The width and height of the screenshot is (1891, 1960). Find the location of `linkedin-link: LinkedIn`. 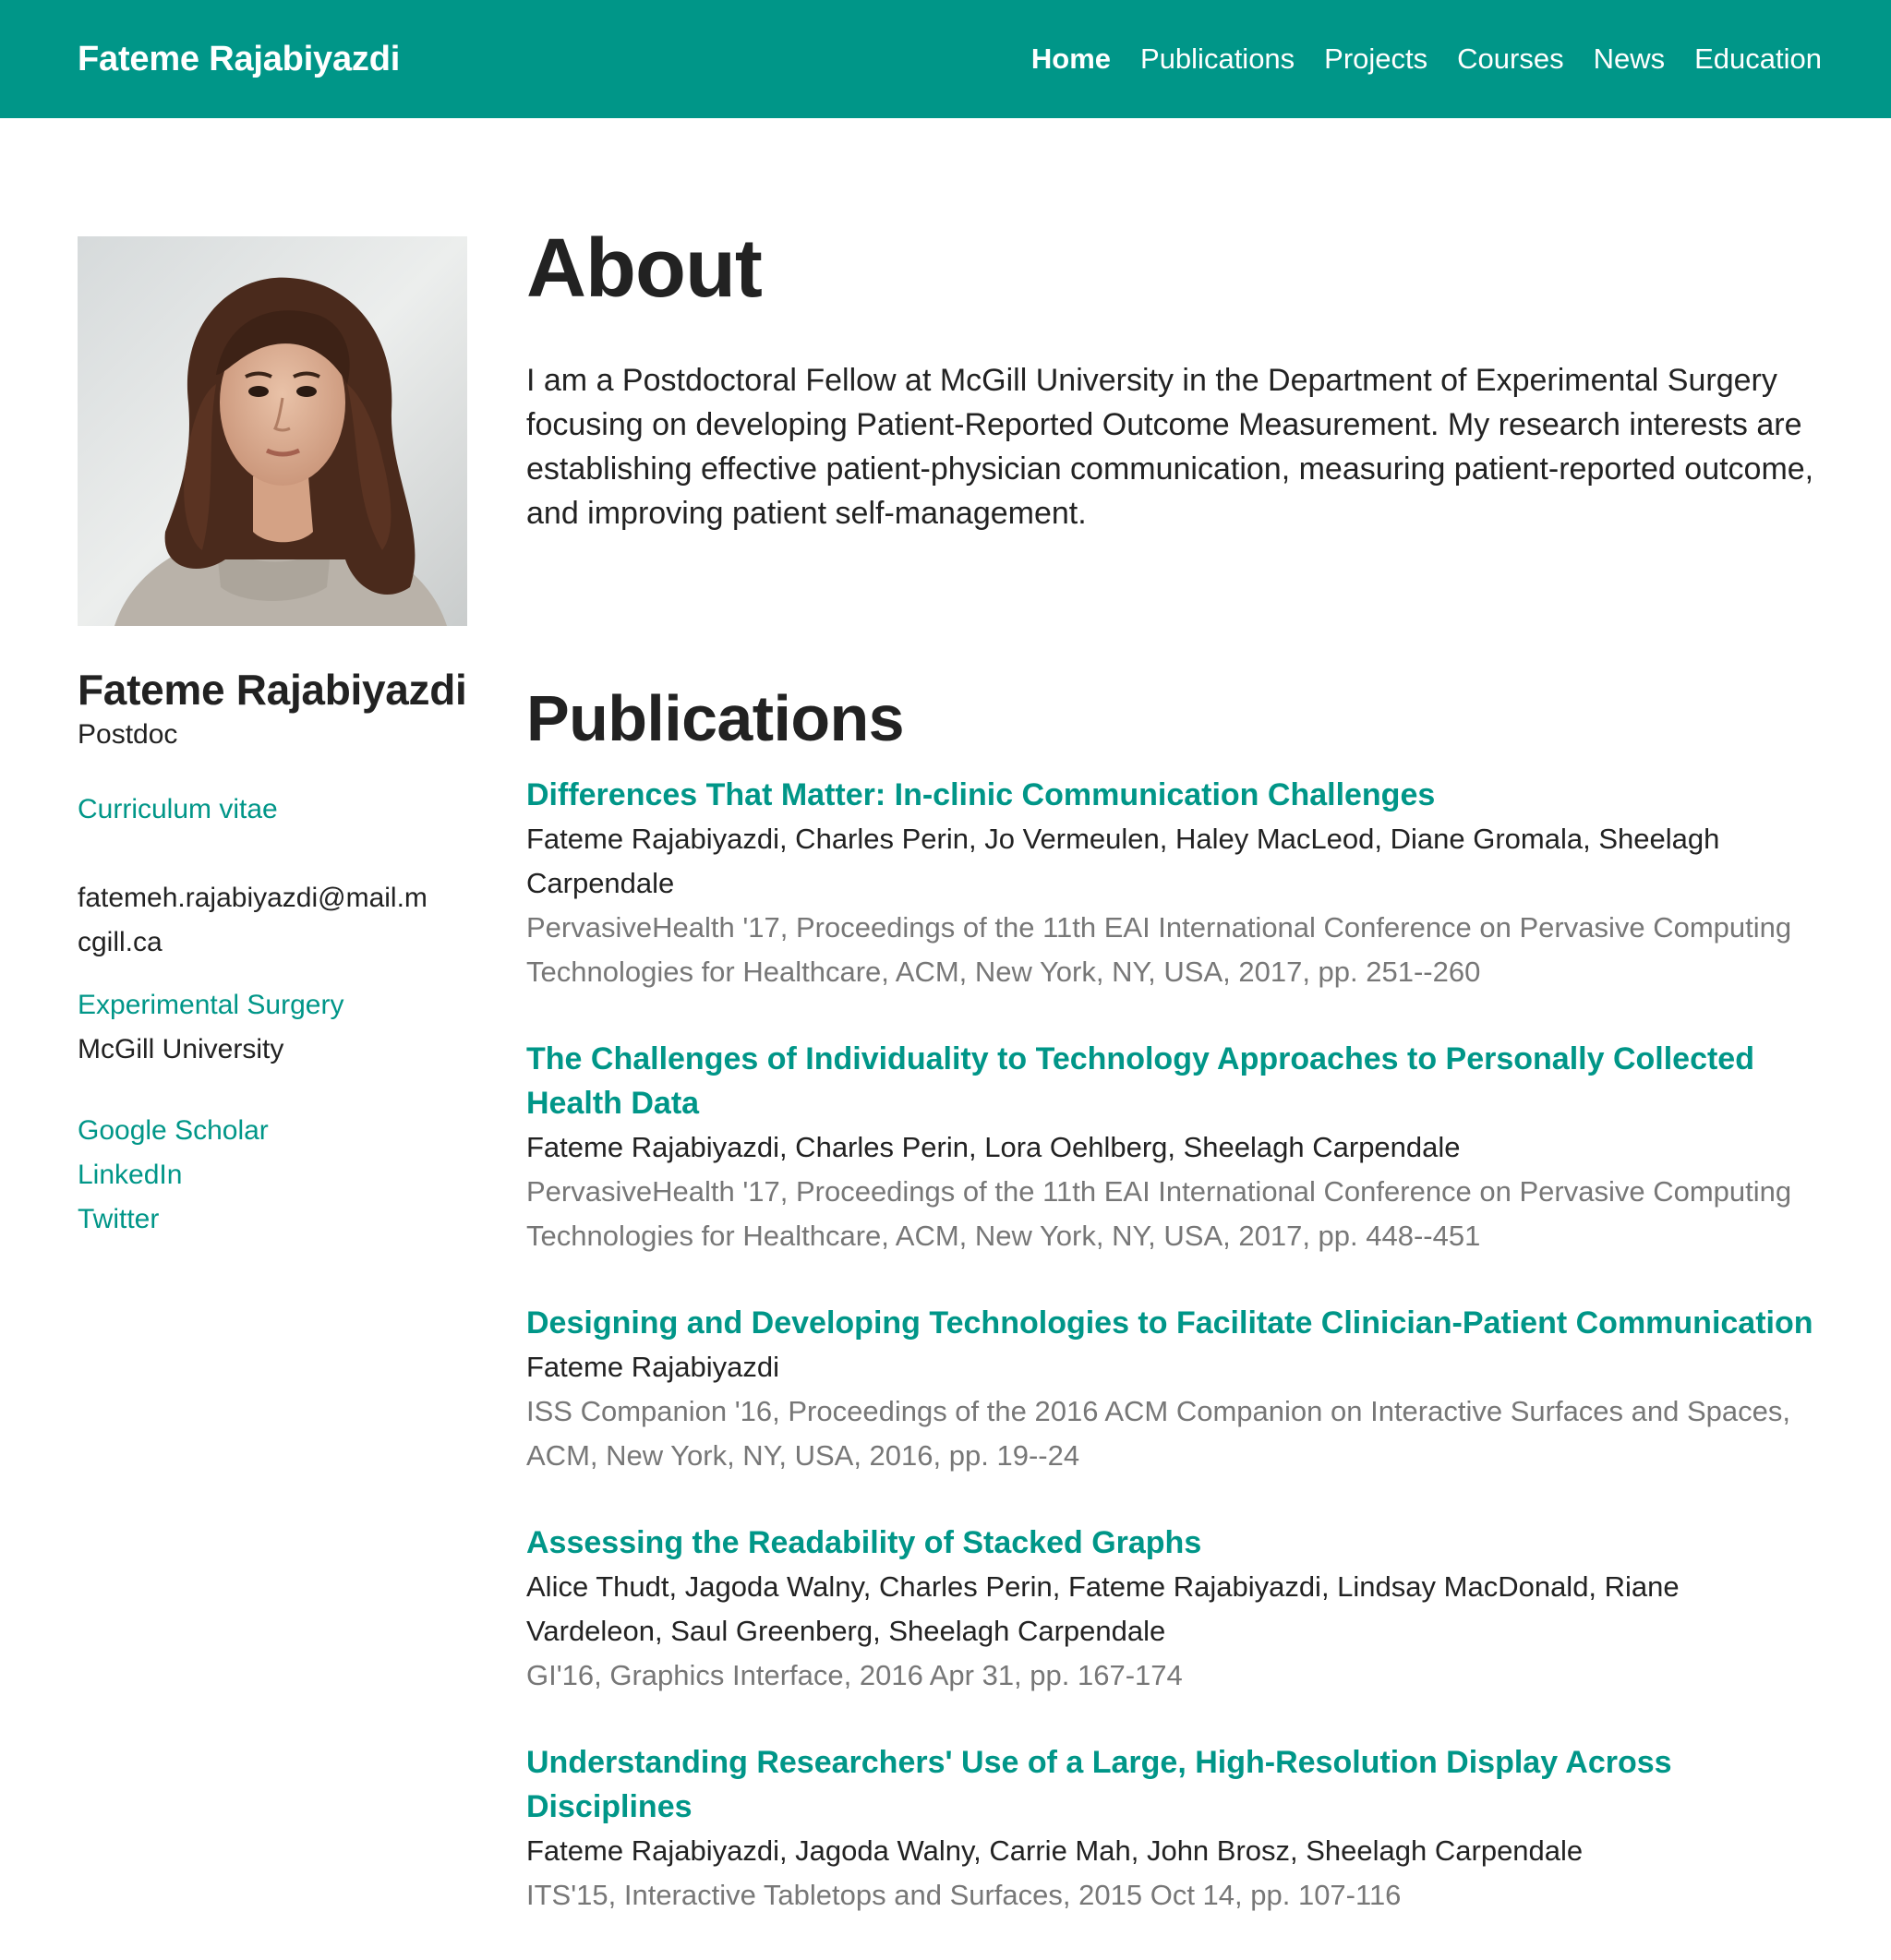

linkedin-link: LinkedIn is located at coordinates (272, 1175).